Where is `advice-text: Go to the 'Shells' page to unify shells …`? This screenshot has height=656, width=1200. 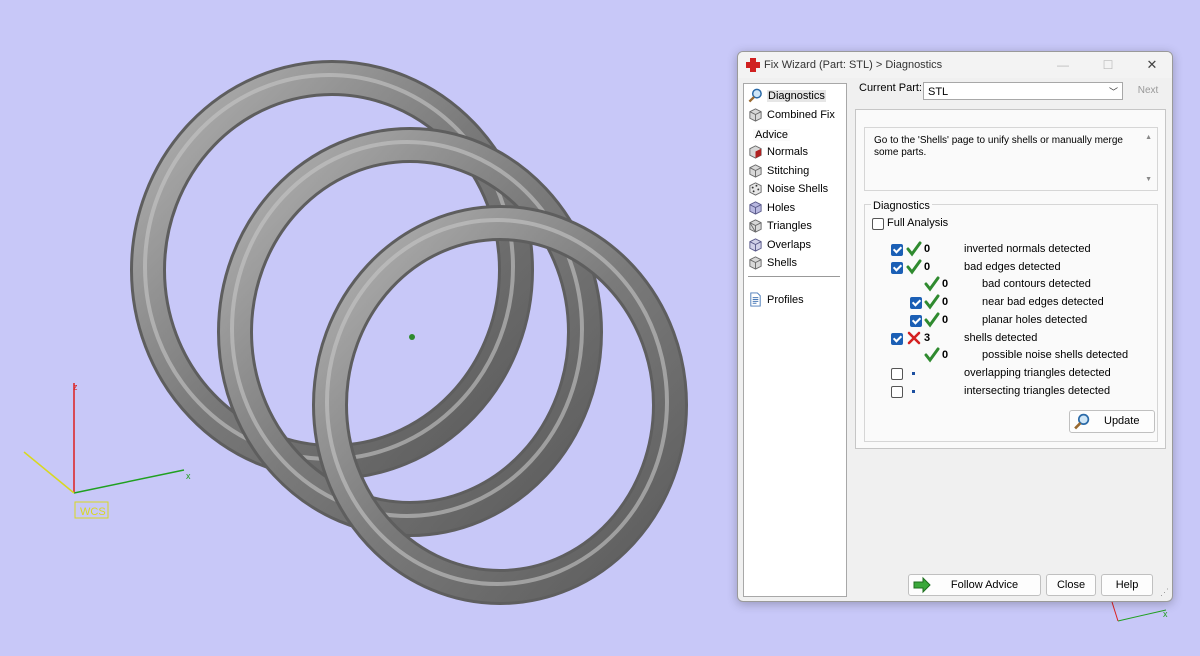
advice-text: Go to the 'Shells' page to unify shells … is located at coordinates (998, 146).